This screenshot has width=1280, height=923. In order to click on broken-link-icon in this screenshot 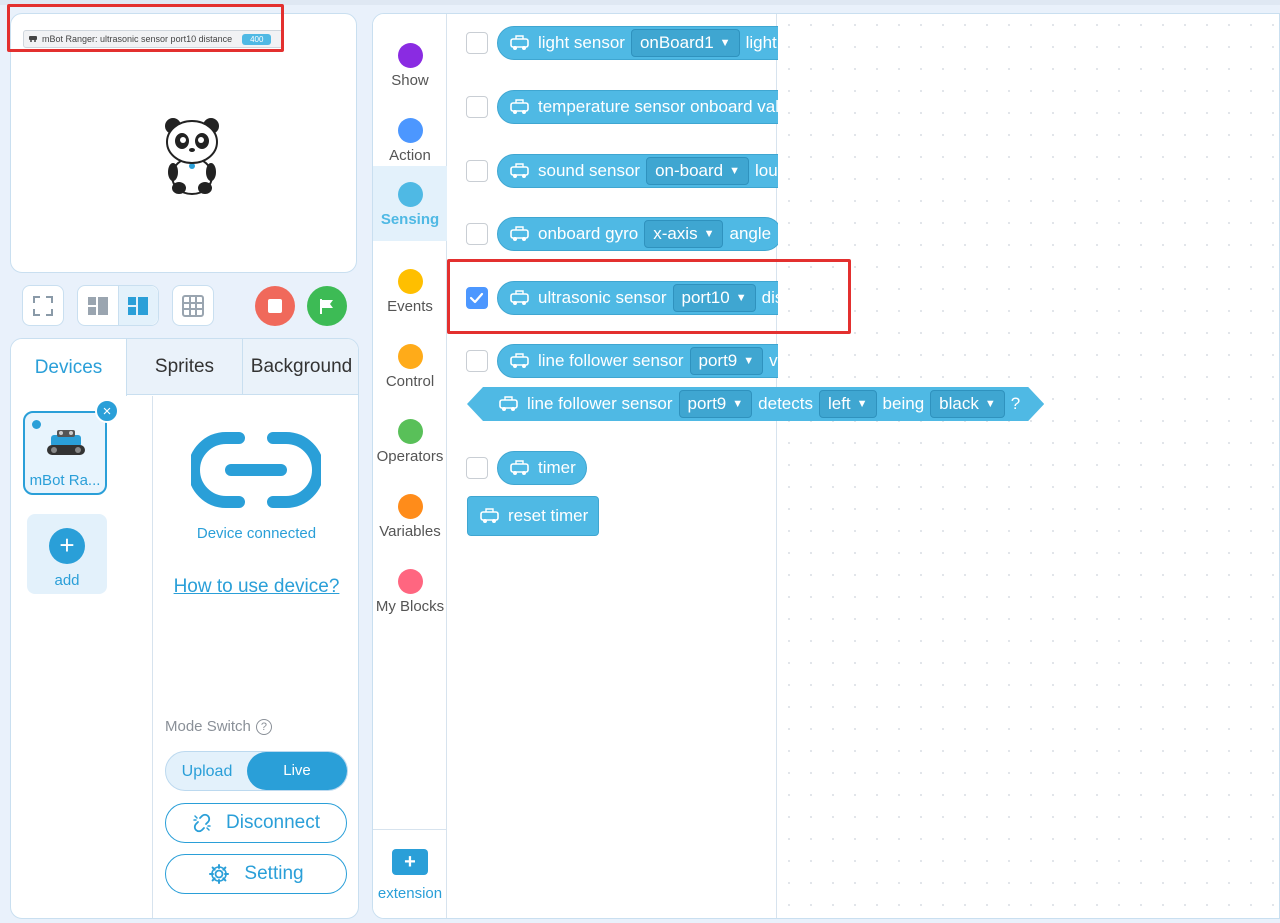, I will do `click(202, 823)`.